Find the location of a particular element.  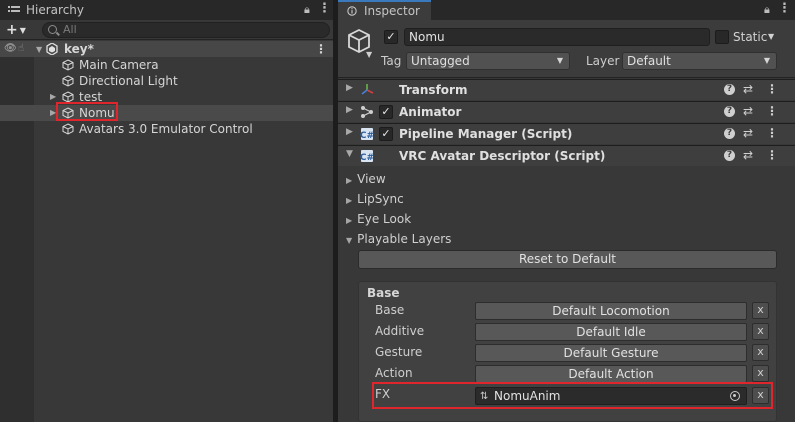

static-checkbox is located at coordinates (722, 37).